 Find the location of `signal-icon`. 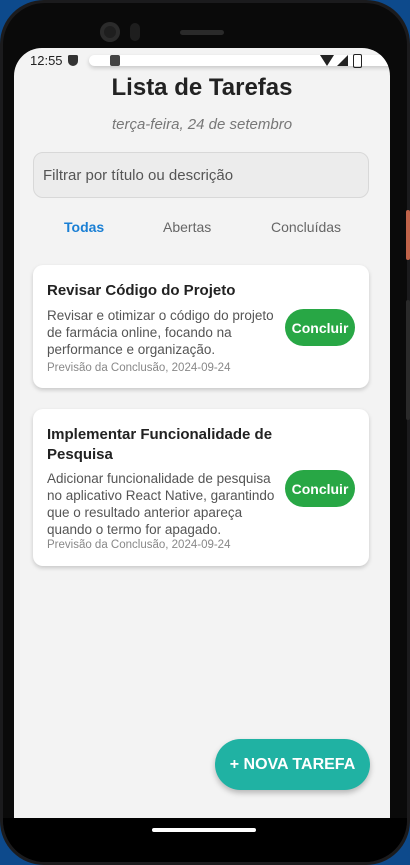

signal-icon is located at coordinates (342, 60).